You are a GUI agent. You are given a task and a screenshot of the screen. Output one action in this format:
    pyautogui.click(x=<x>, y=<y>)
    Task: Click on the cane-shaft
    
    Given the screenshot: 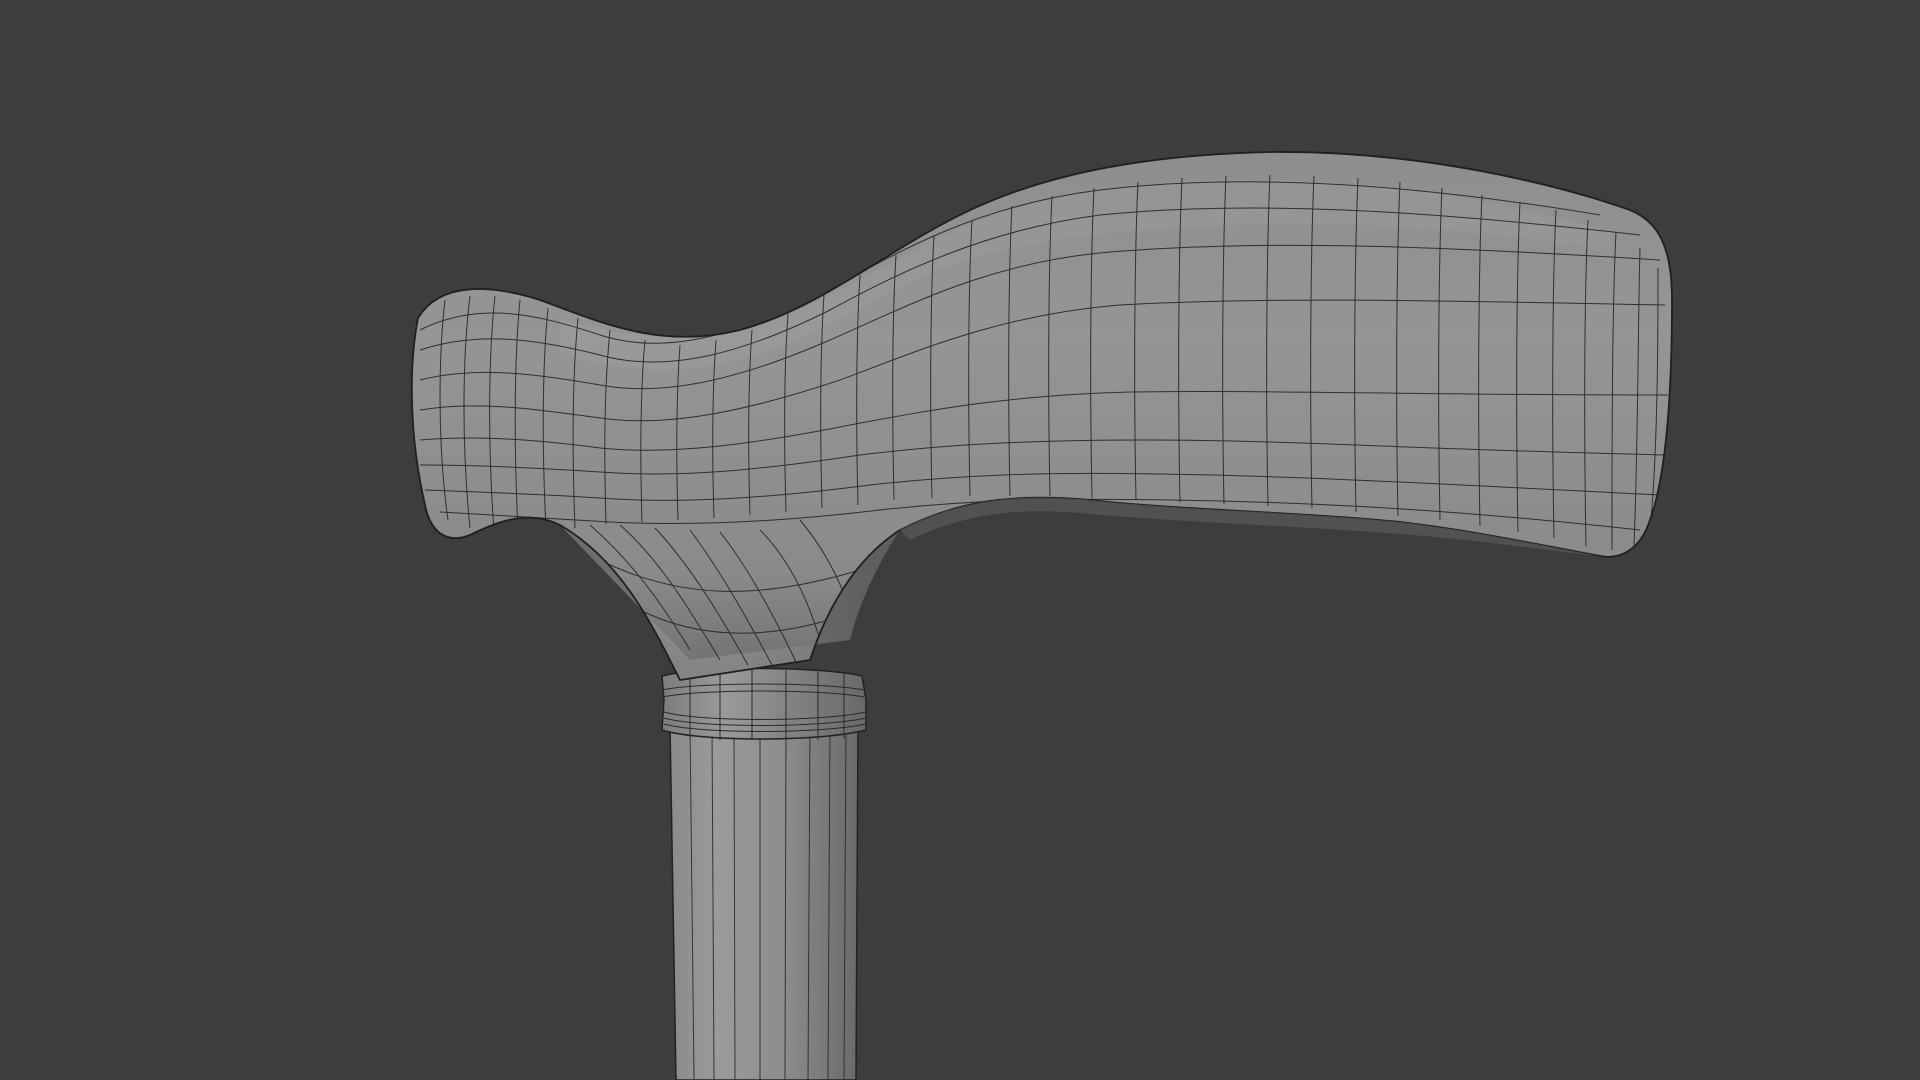 What is the action you would take?
    pyautogui.click(x=764, y=902)
    